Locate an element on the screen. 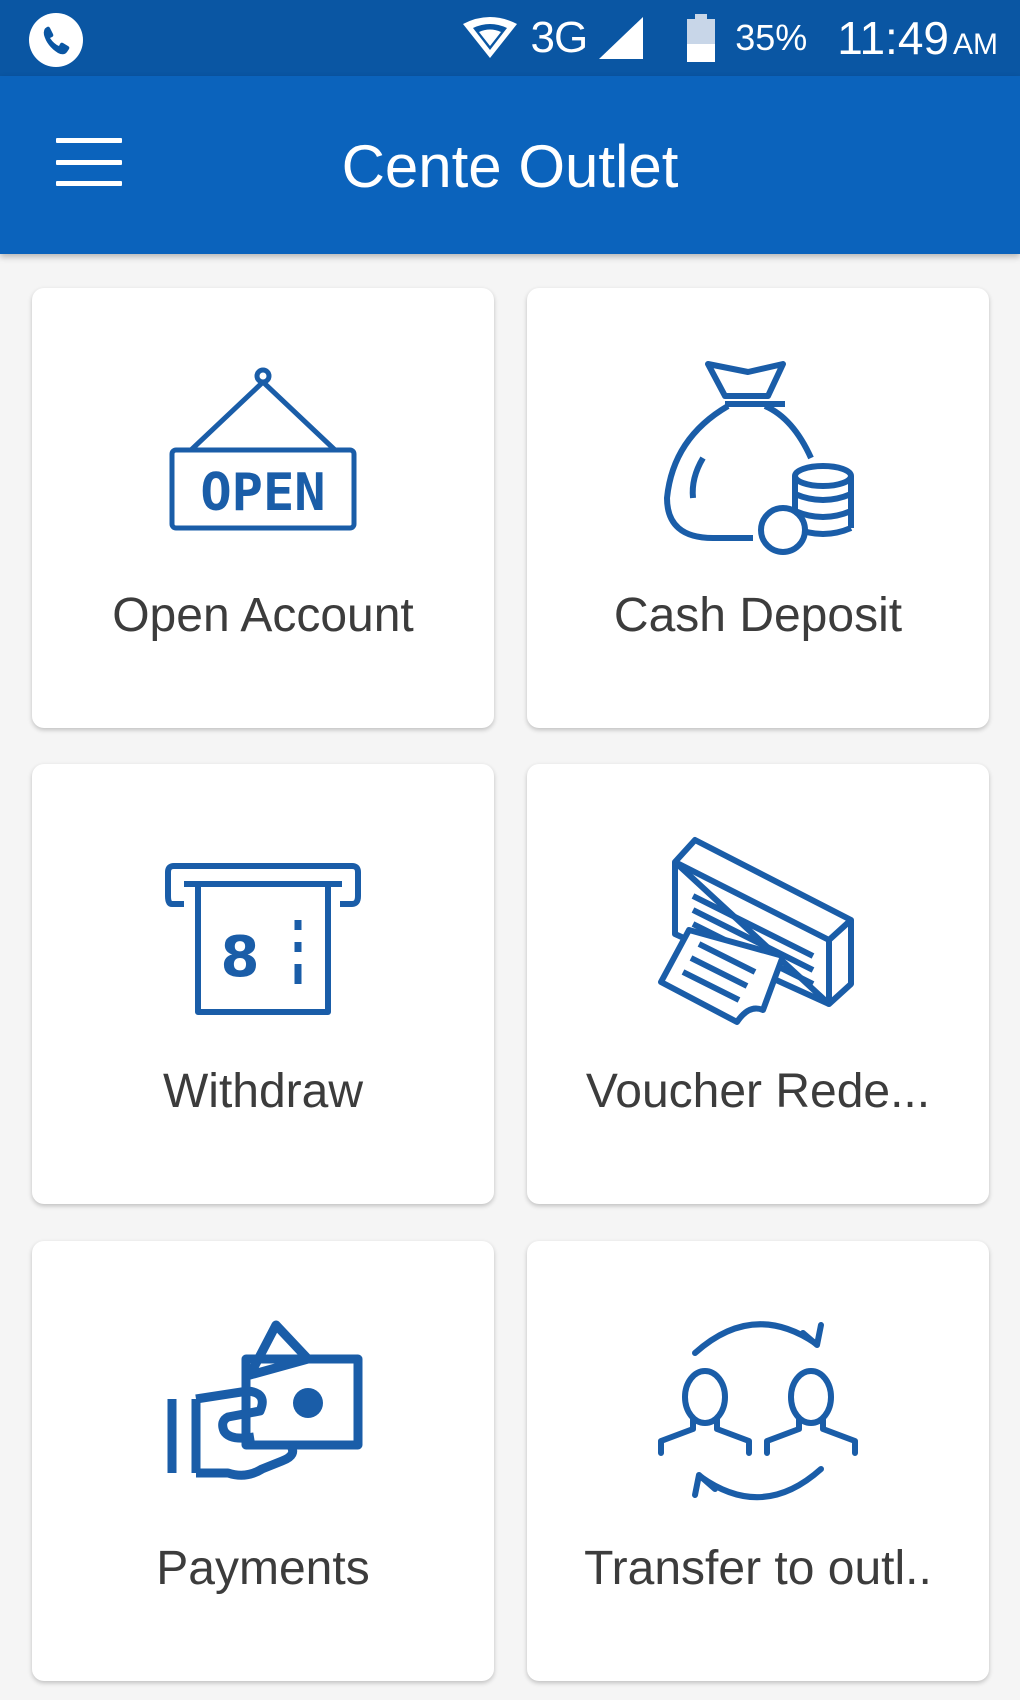 The width and height of the screenshot is (1020, 1700). phone-call-icon is located at coordinates (56, 40).